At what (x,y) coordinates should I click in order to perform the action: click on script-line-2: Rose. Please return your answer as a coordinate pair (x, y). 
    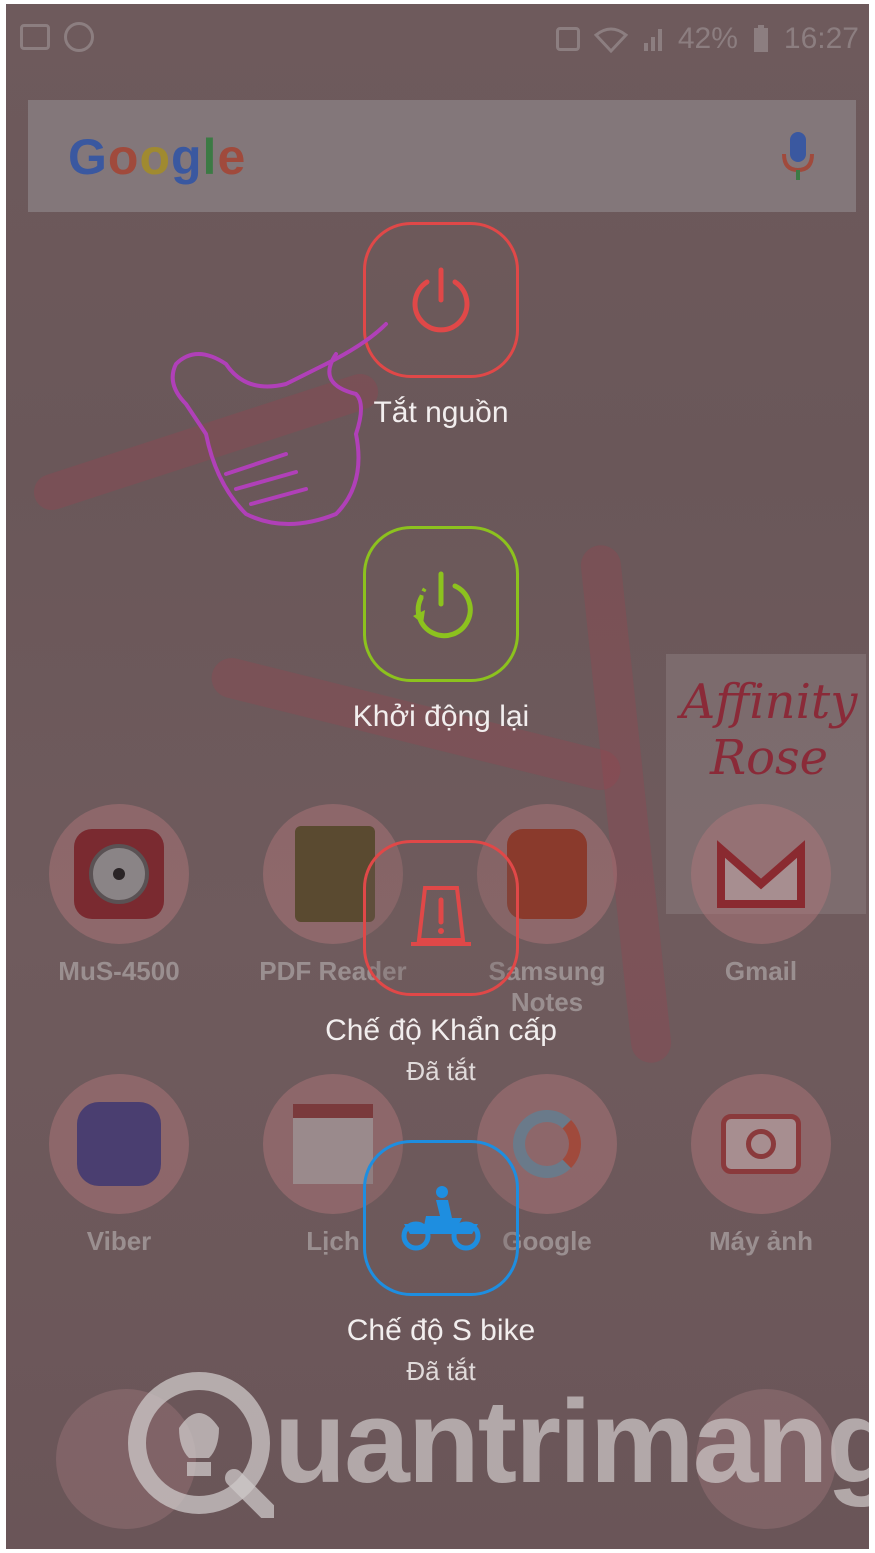
    Looking at the image, I should click on (769, 758).